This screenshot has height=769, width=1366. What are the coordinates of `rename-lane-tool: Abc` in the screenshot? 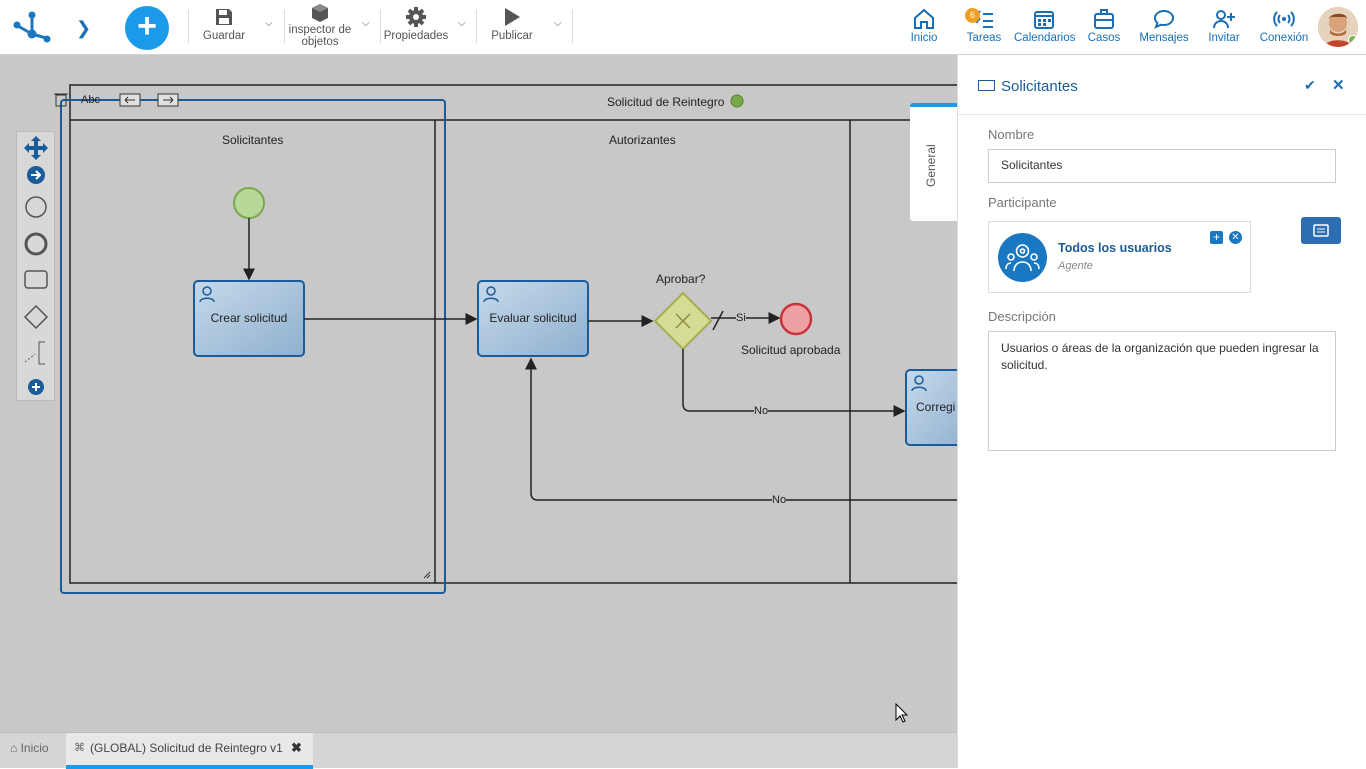 It's located at (90, 100).